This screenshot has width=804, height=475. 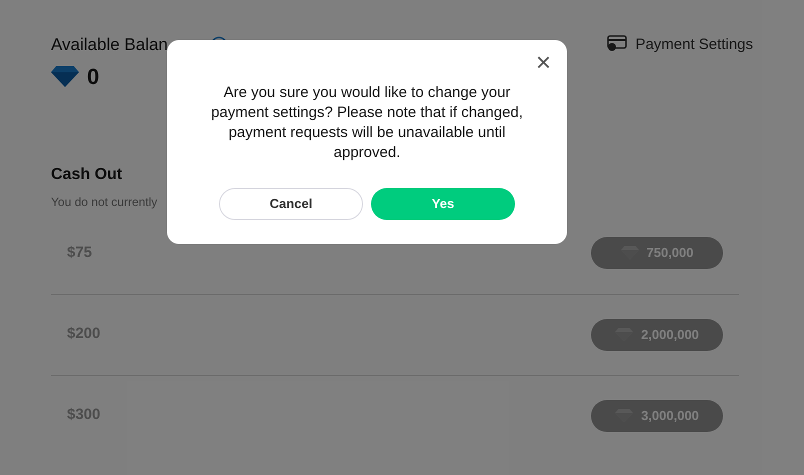 What do you see at coordinates (93, 76) in the screenshot?
I see `balance-amount: 0` at bounding box center [93, 76].